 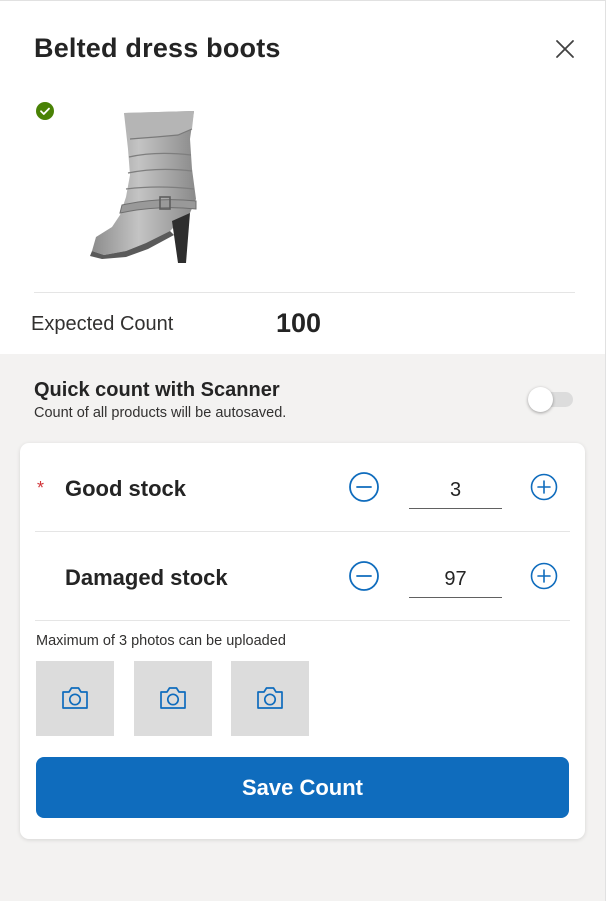 I want to click on save-count-button: Save Count, so click(x=302, y=787).